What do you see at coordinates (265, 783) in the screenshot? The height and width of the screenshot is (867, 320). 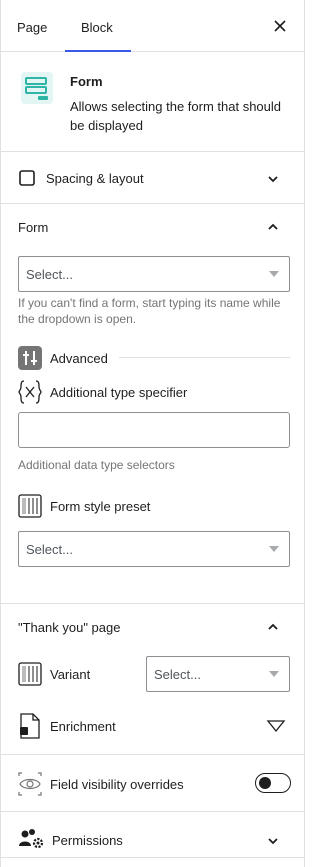 I see `toggle-knob` at bounding box center [265, 783].